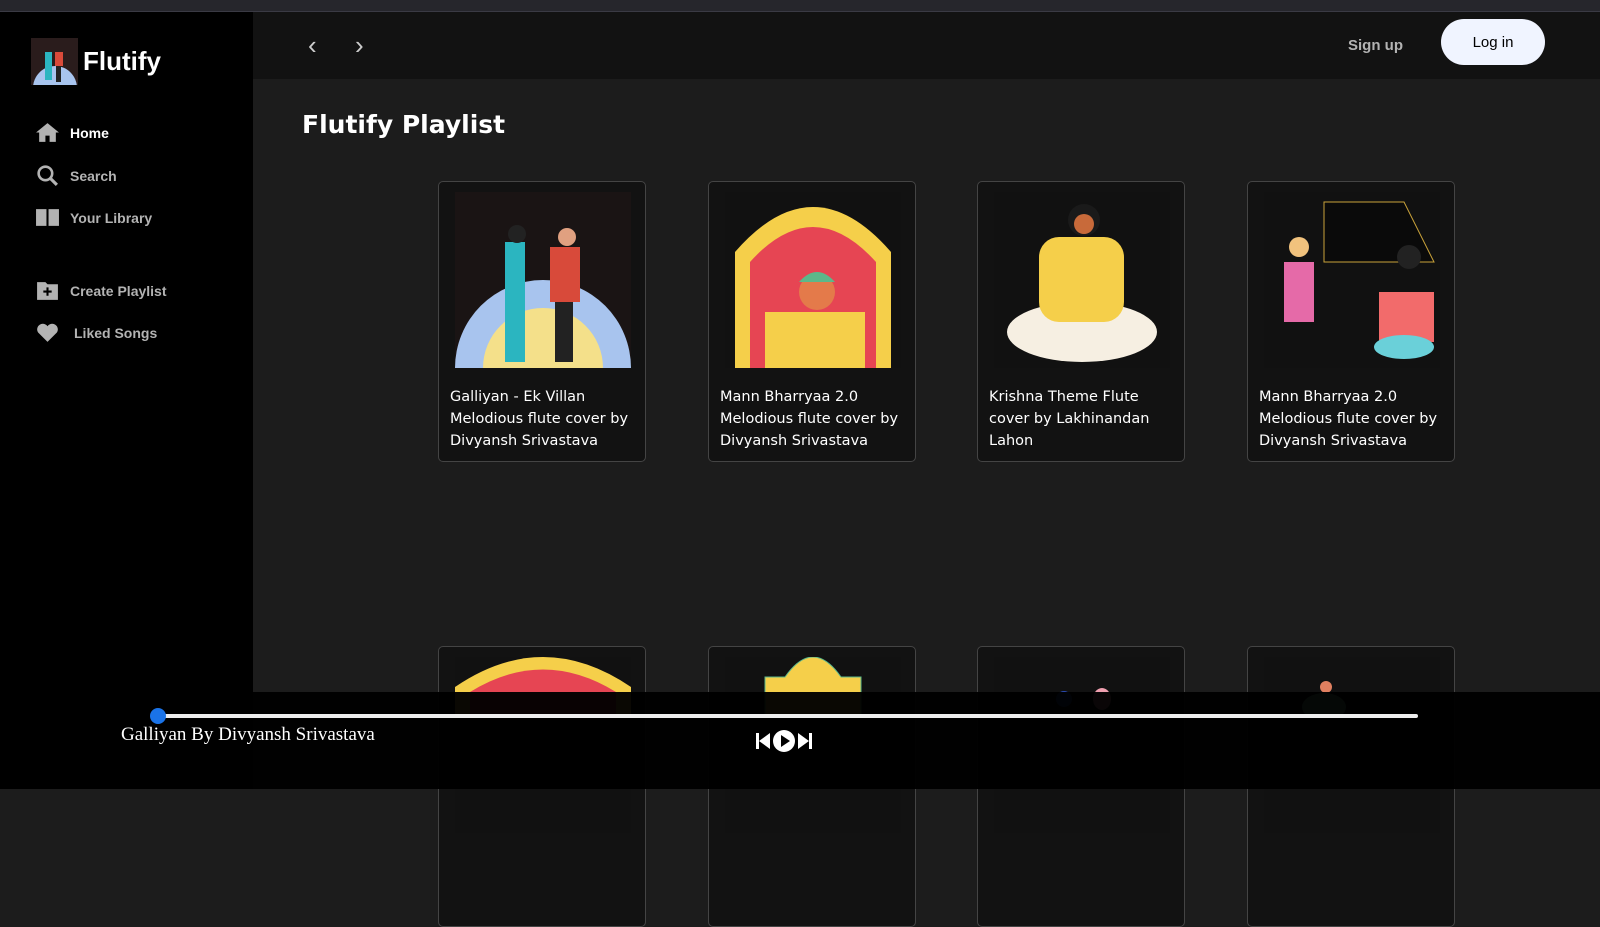  I want to click on library-icon, so click(47, 217).